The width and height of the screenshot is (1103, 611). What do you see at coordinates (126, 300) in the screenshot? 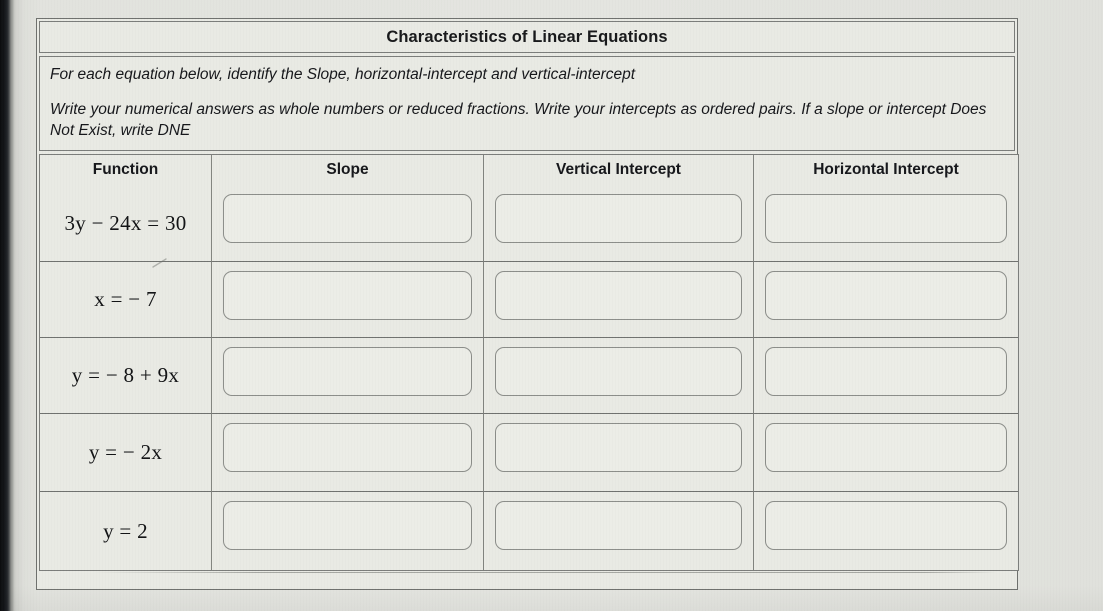
I see `equation-cell-2: x = − 7` at bounding box center [126, 300].